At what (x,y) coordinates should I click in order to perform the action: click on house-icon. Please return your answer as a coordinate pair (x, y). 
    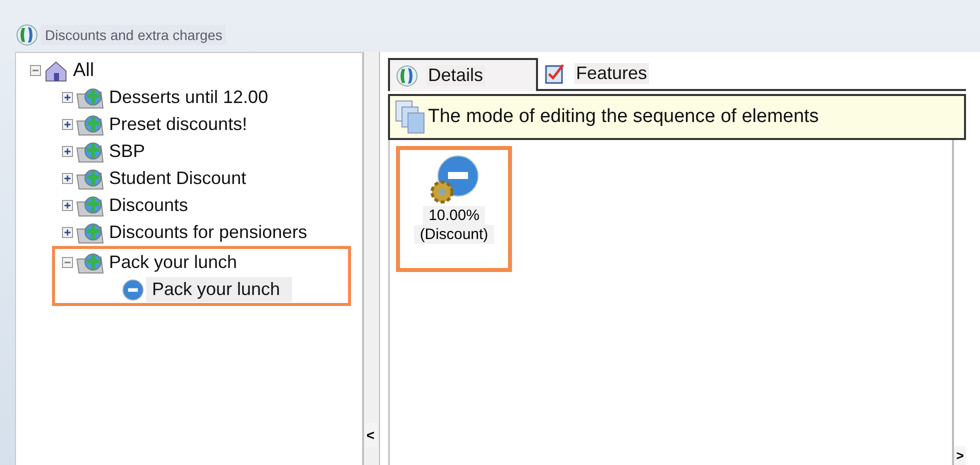
    Looking at the image, I should click on (56, 70).